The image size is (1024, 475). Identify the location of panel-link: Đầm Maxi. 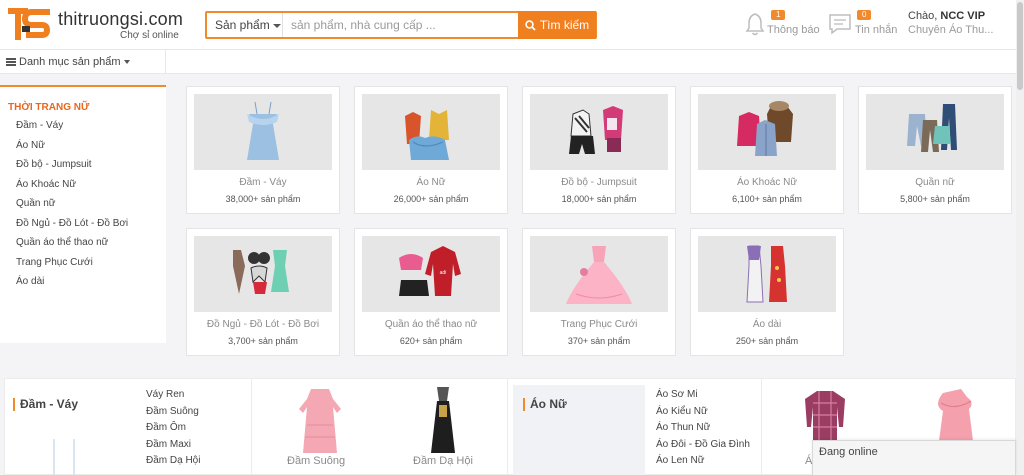
(173, 447).